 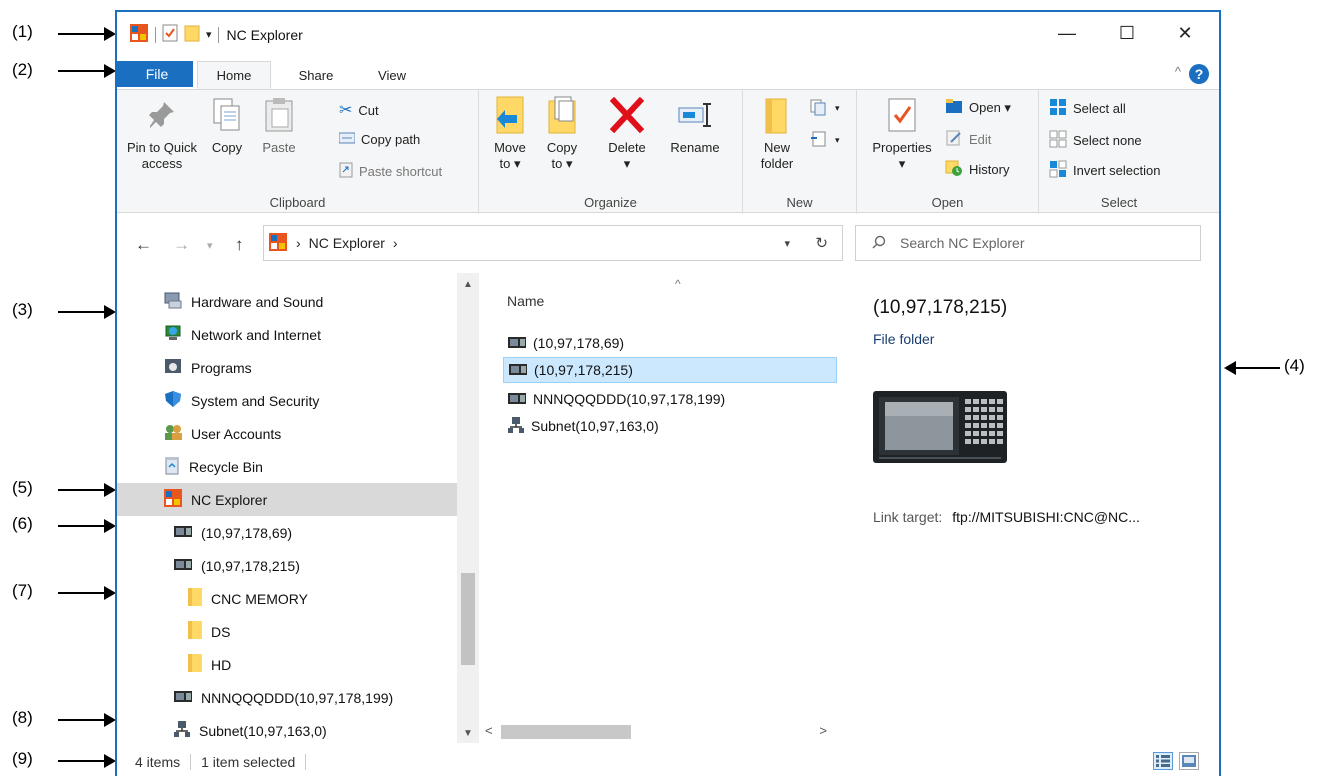 I want to click on minimize-button: —, so click(x=1067, y=33).